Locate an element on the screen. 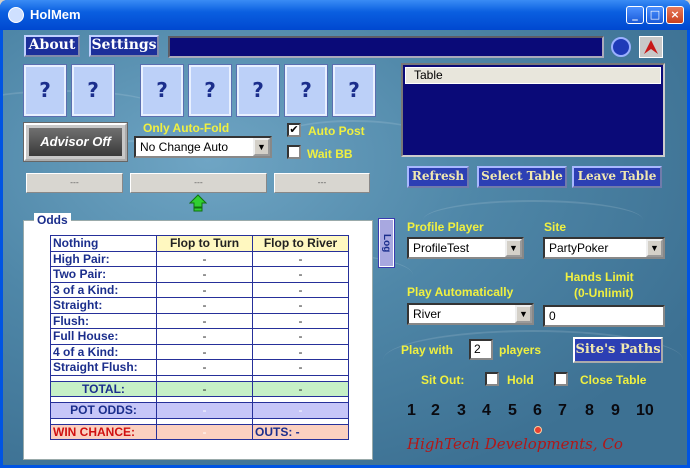 This screenshot has height=468, width=690. board-card-3: ? is located at coordinates (258, 90).